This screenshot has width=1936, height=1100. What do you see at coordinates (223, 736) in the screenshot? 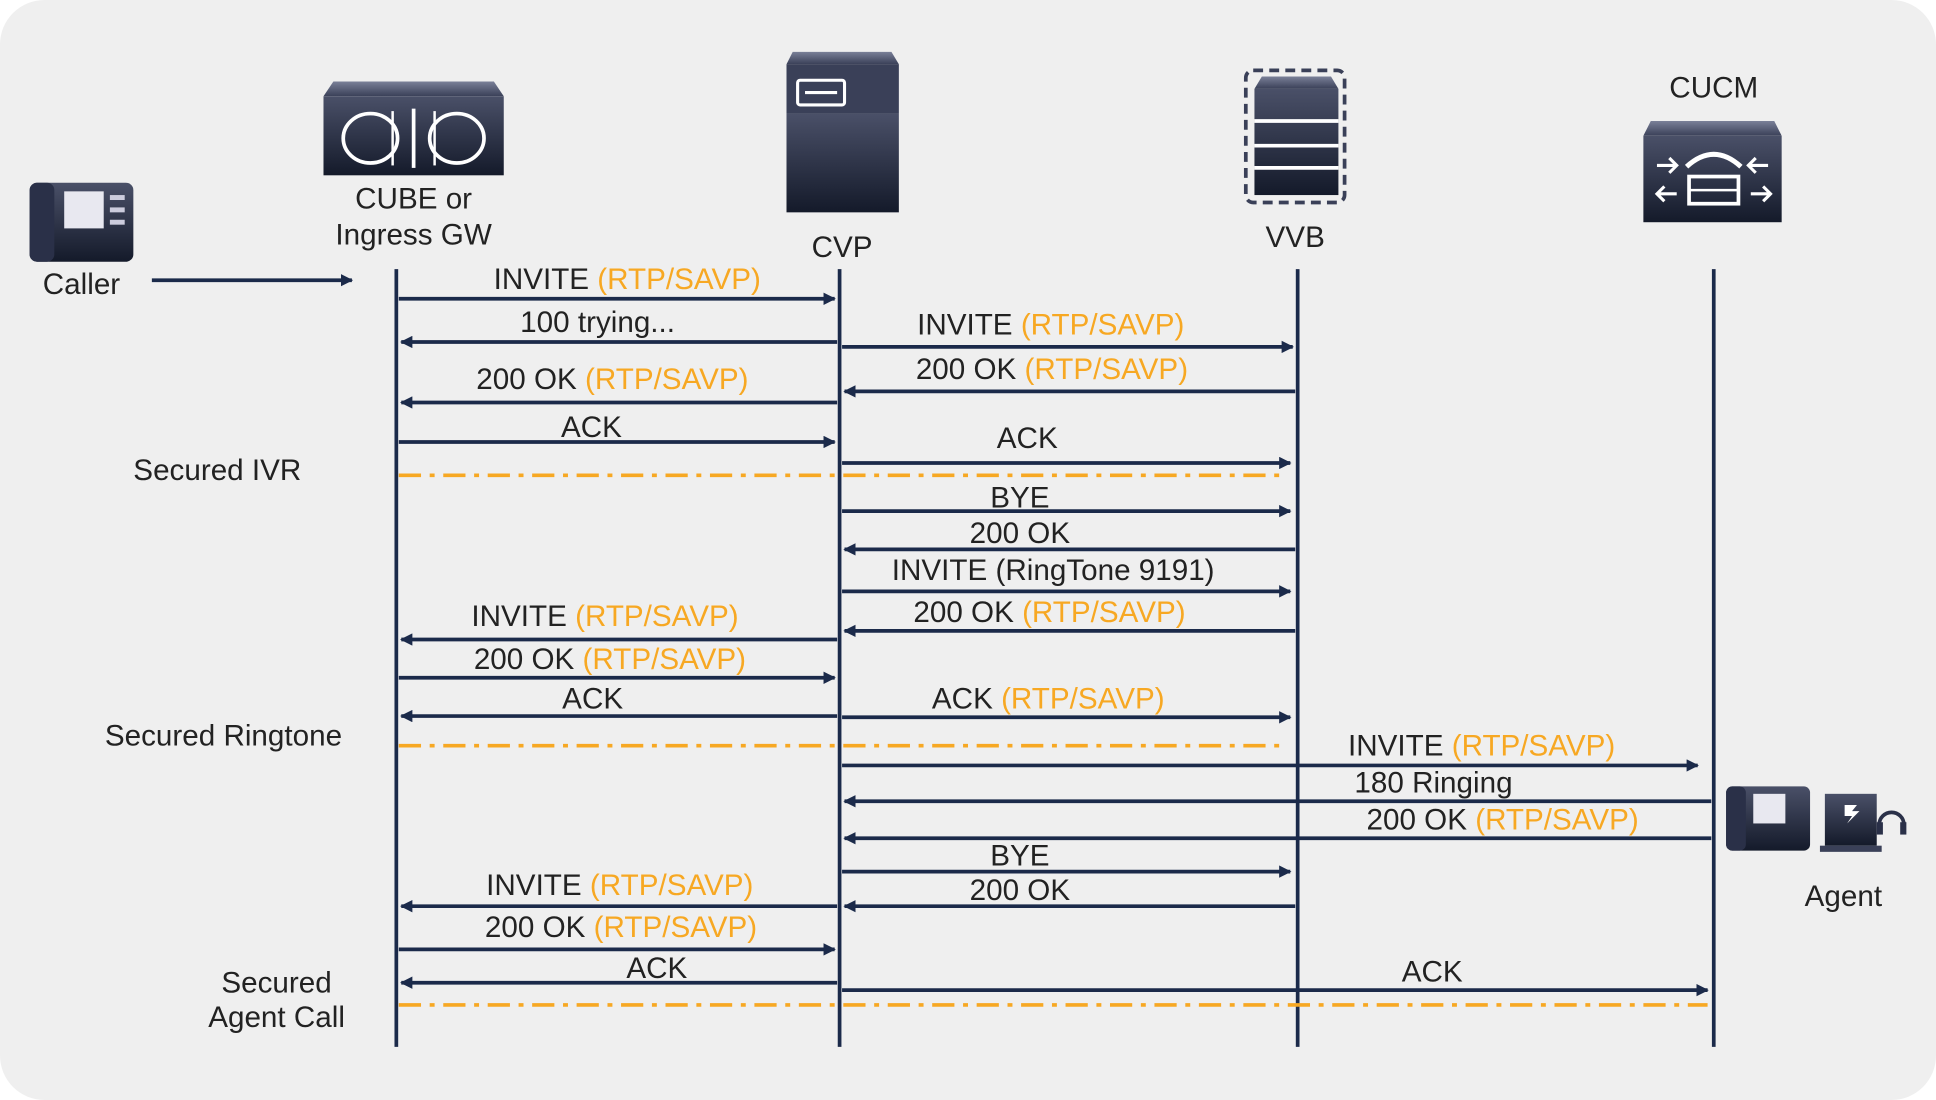
I see `secured-ringtone-label: Secured Ringtone` at bounding box center [223, 736].